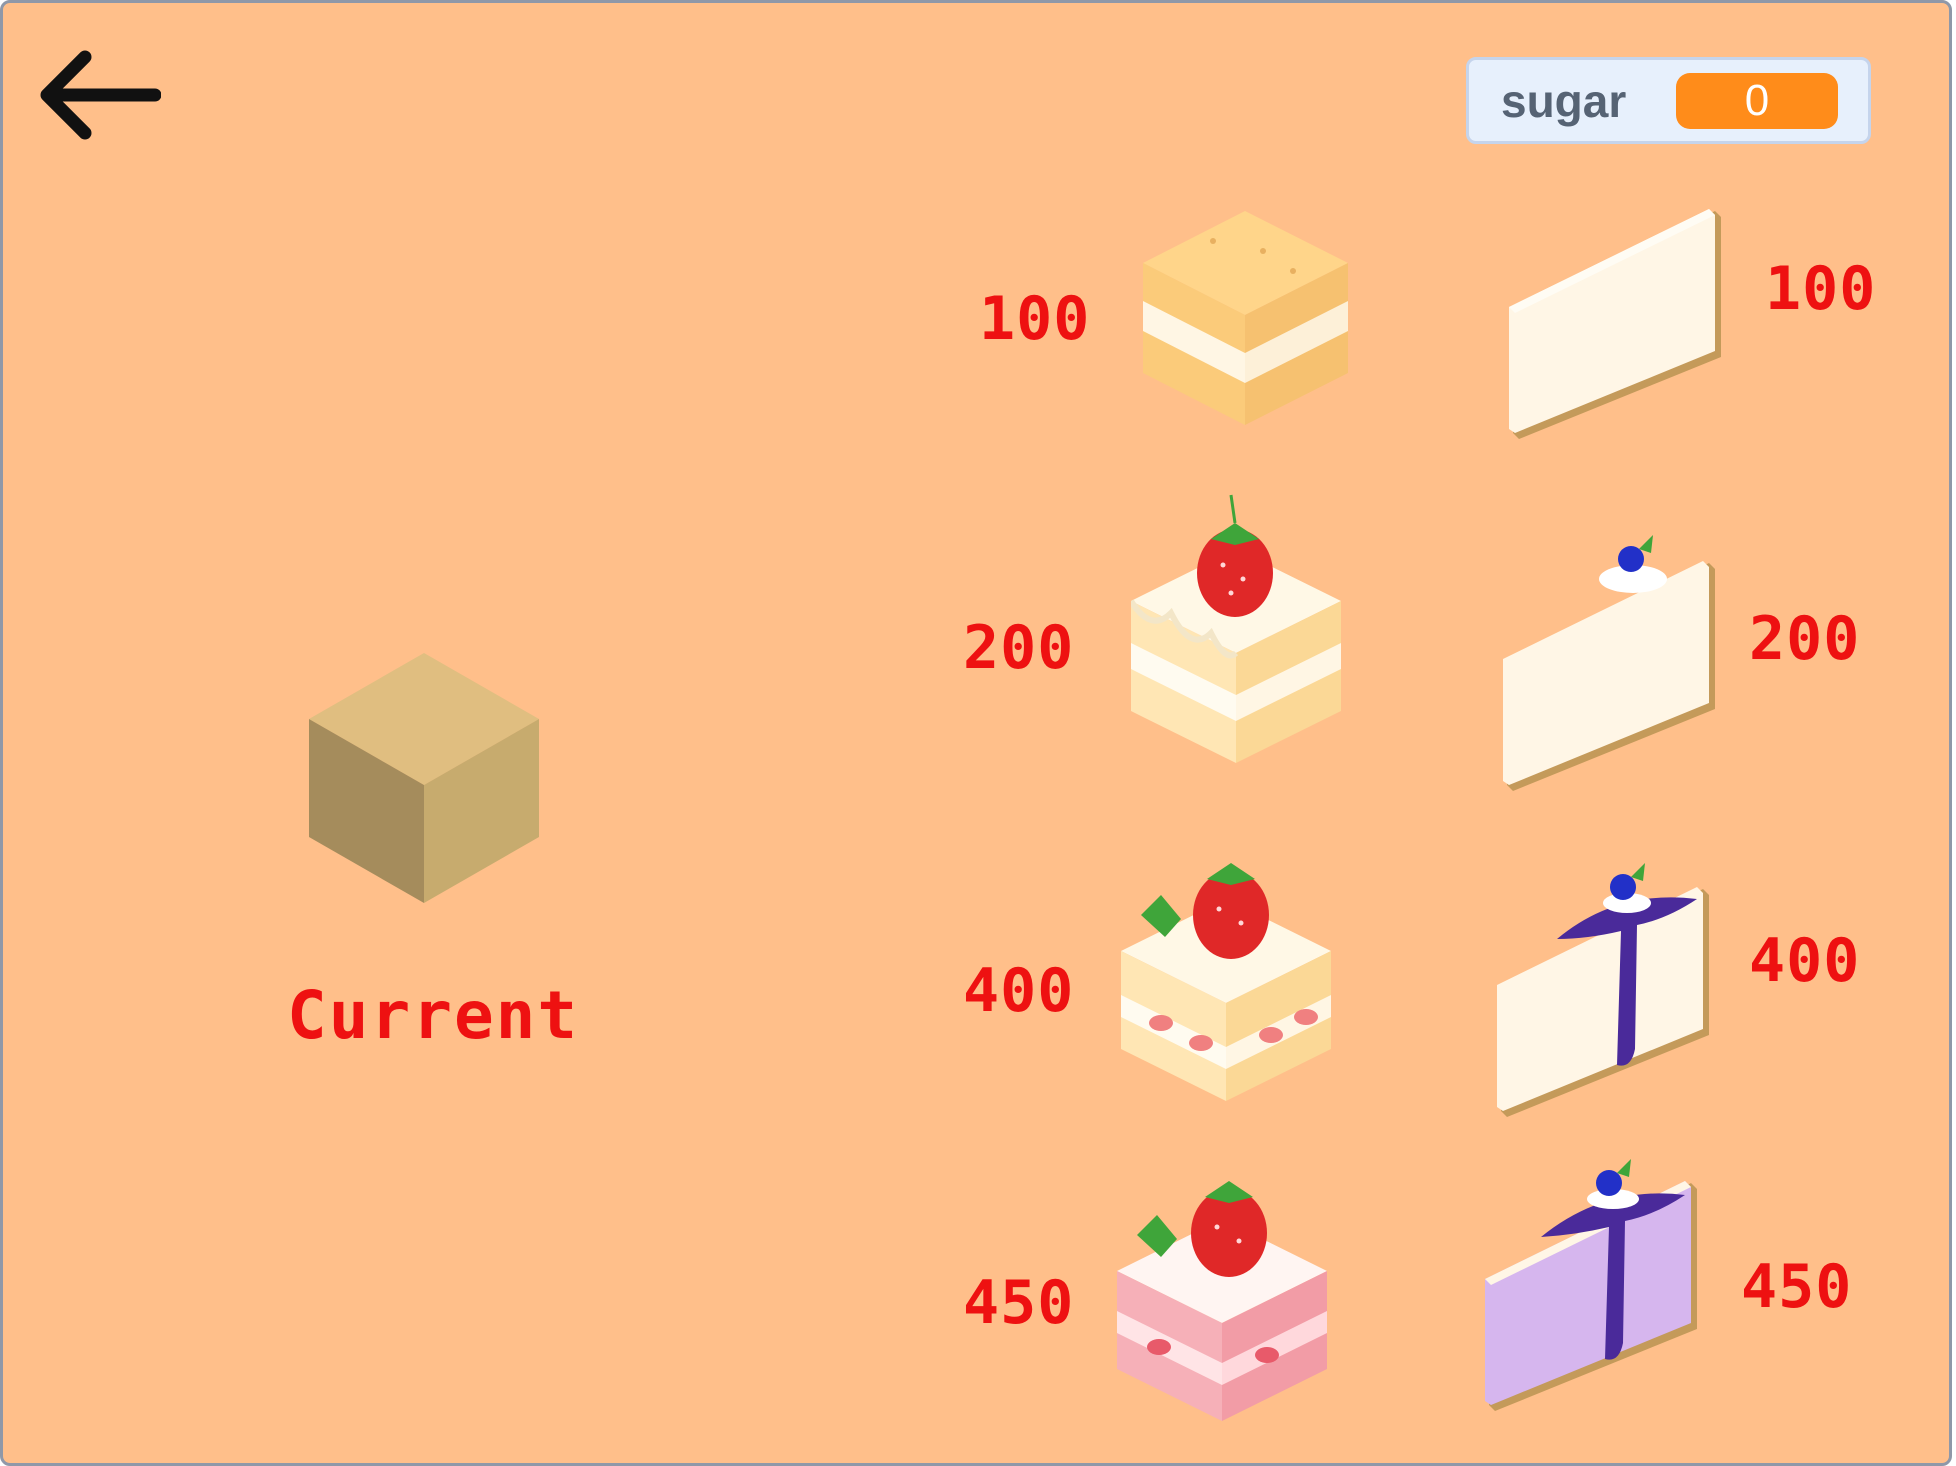  I want to click on square-cake-2-price: 200, so click(1019, 648).